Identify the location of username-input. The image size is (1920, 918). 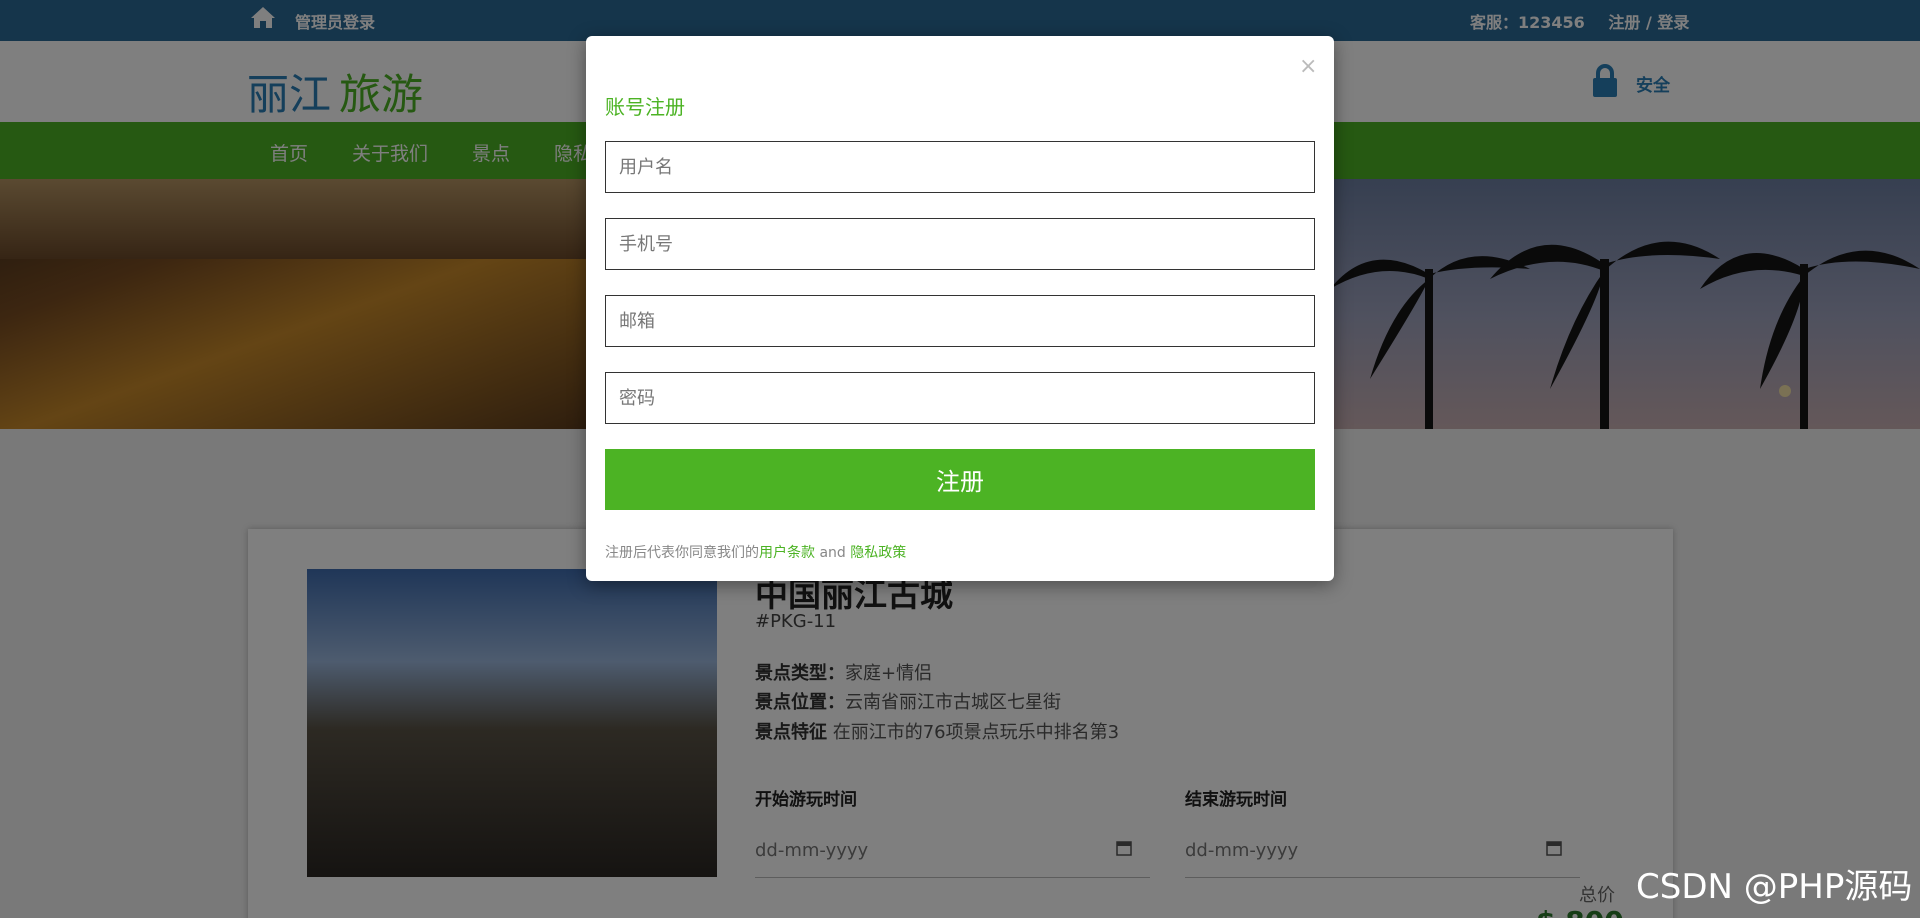
(960, 167).